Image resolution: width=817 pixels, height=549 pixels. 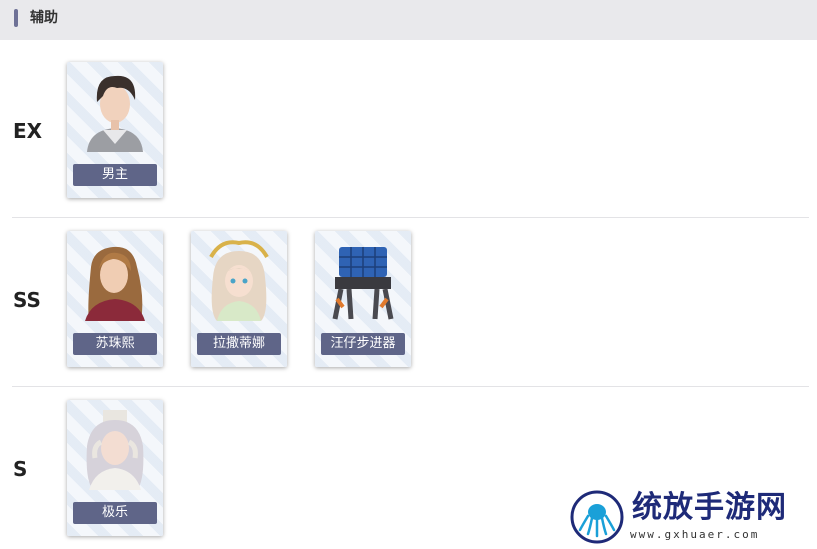 What do you see at coordinates (115, 450) in the screenshot?
I see `jile-portrait-icon` at bounding box center [115, 450].